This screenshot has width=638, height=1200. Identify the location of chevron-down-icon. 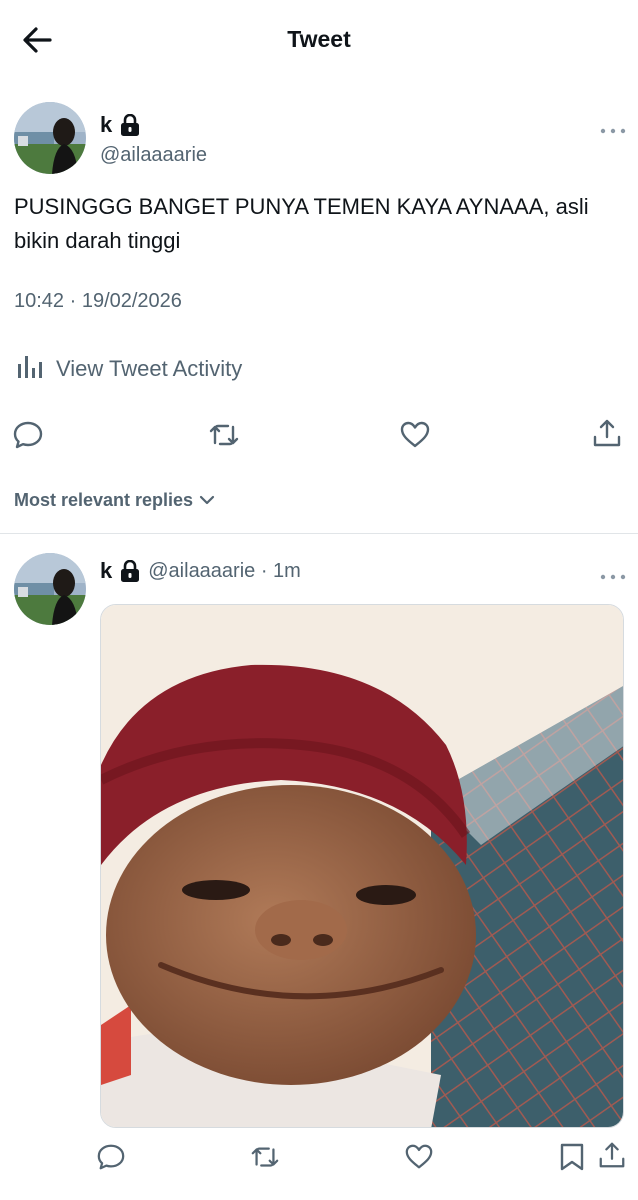
(207, 500).